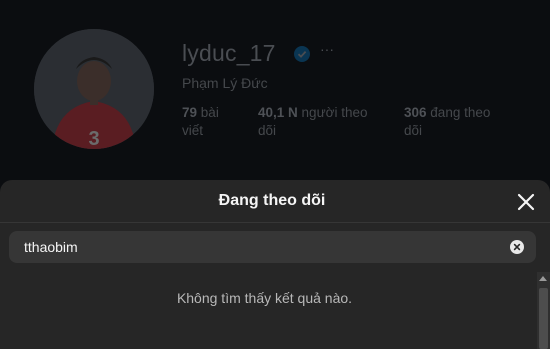  I want to click on scroll-up-arrow-icon, so click(543, 278).